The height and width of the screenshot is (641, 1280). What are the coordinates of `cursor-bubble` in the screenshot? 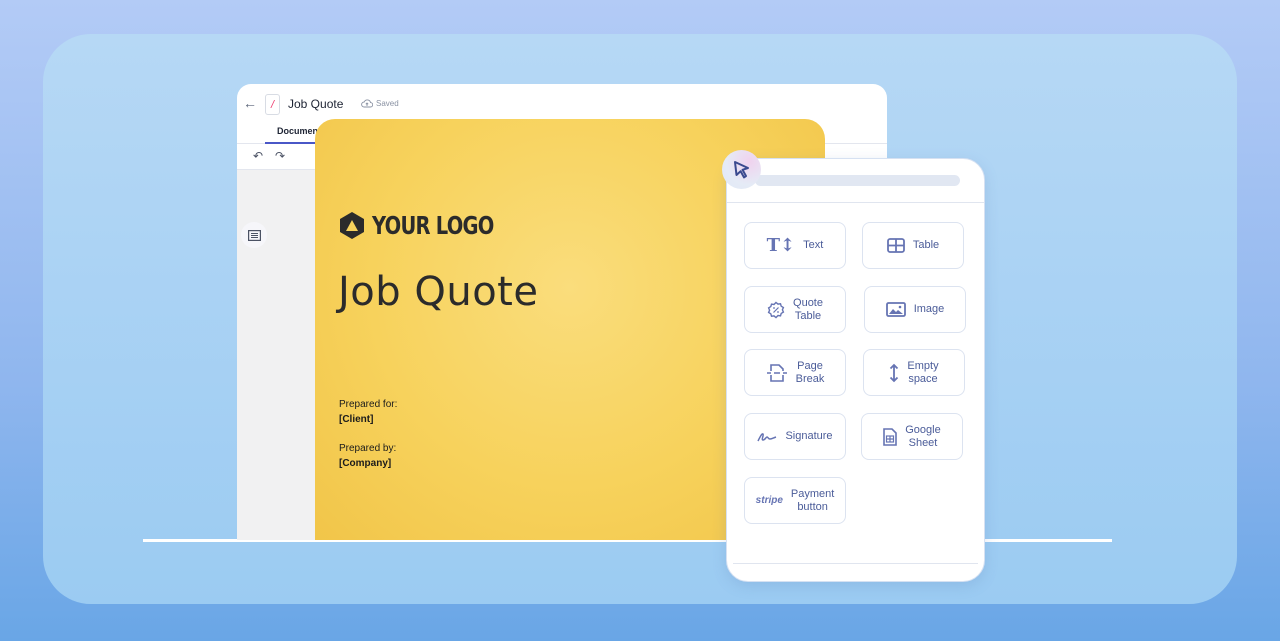 It's located at (741, 169).